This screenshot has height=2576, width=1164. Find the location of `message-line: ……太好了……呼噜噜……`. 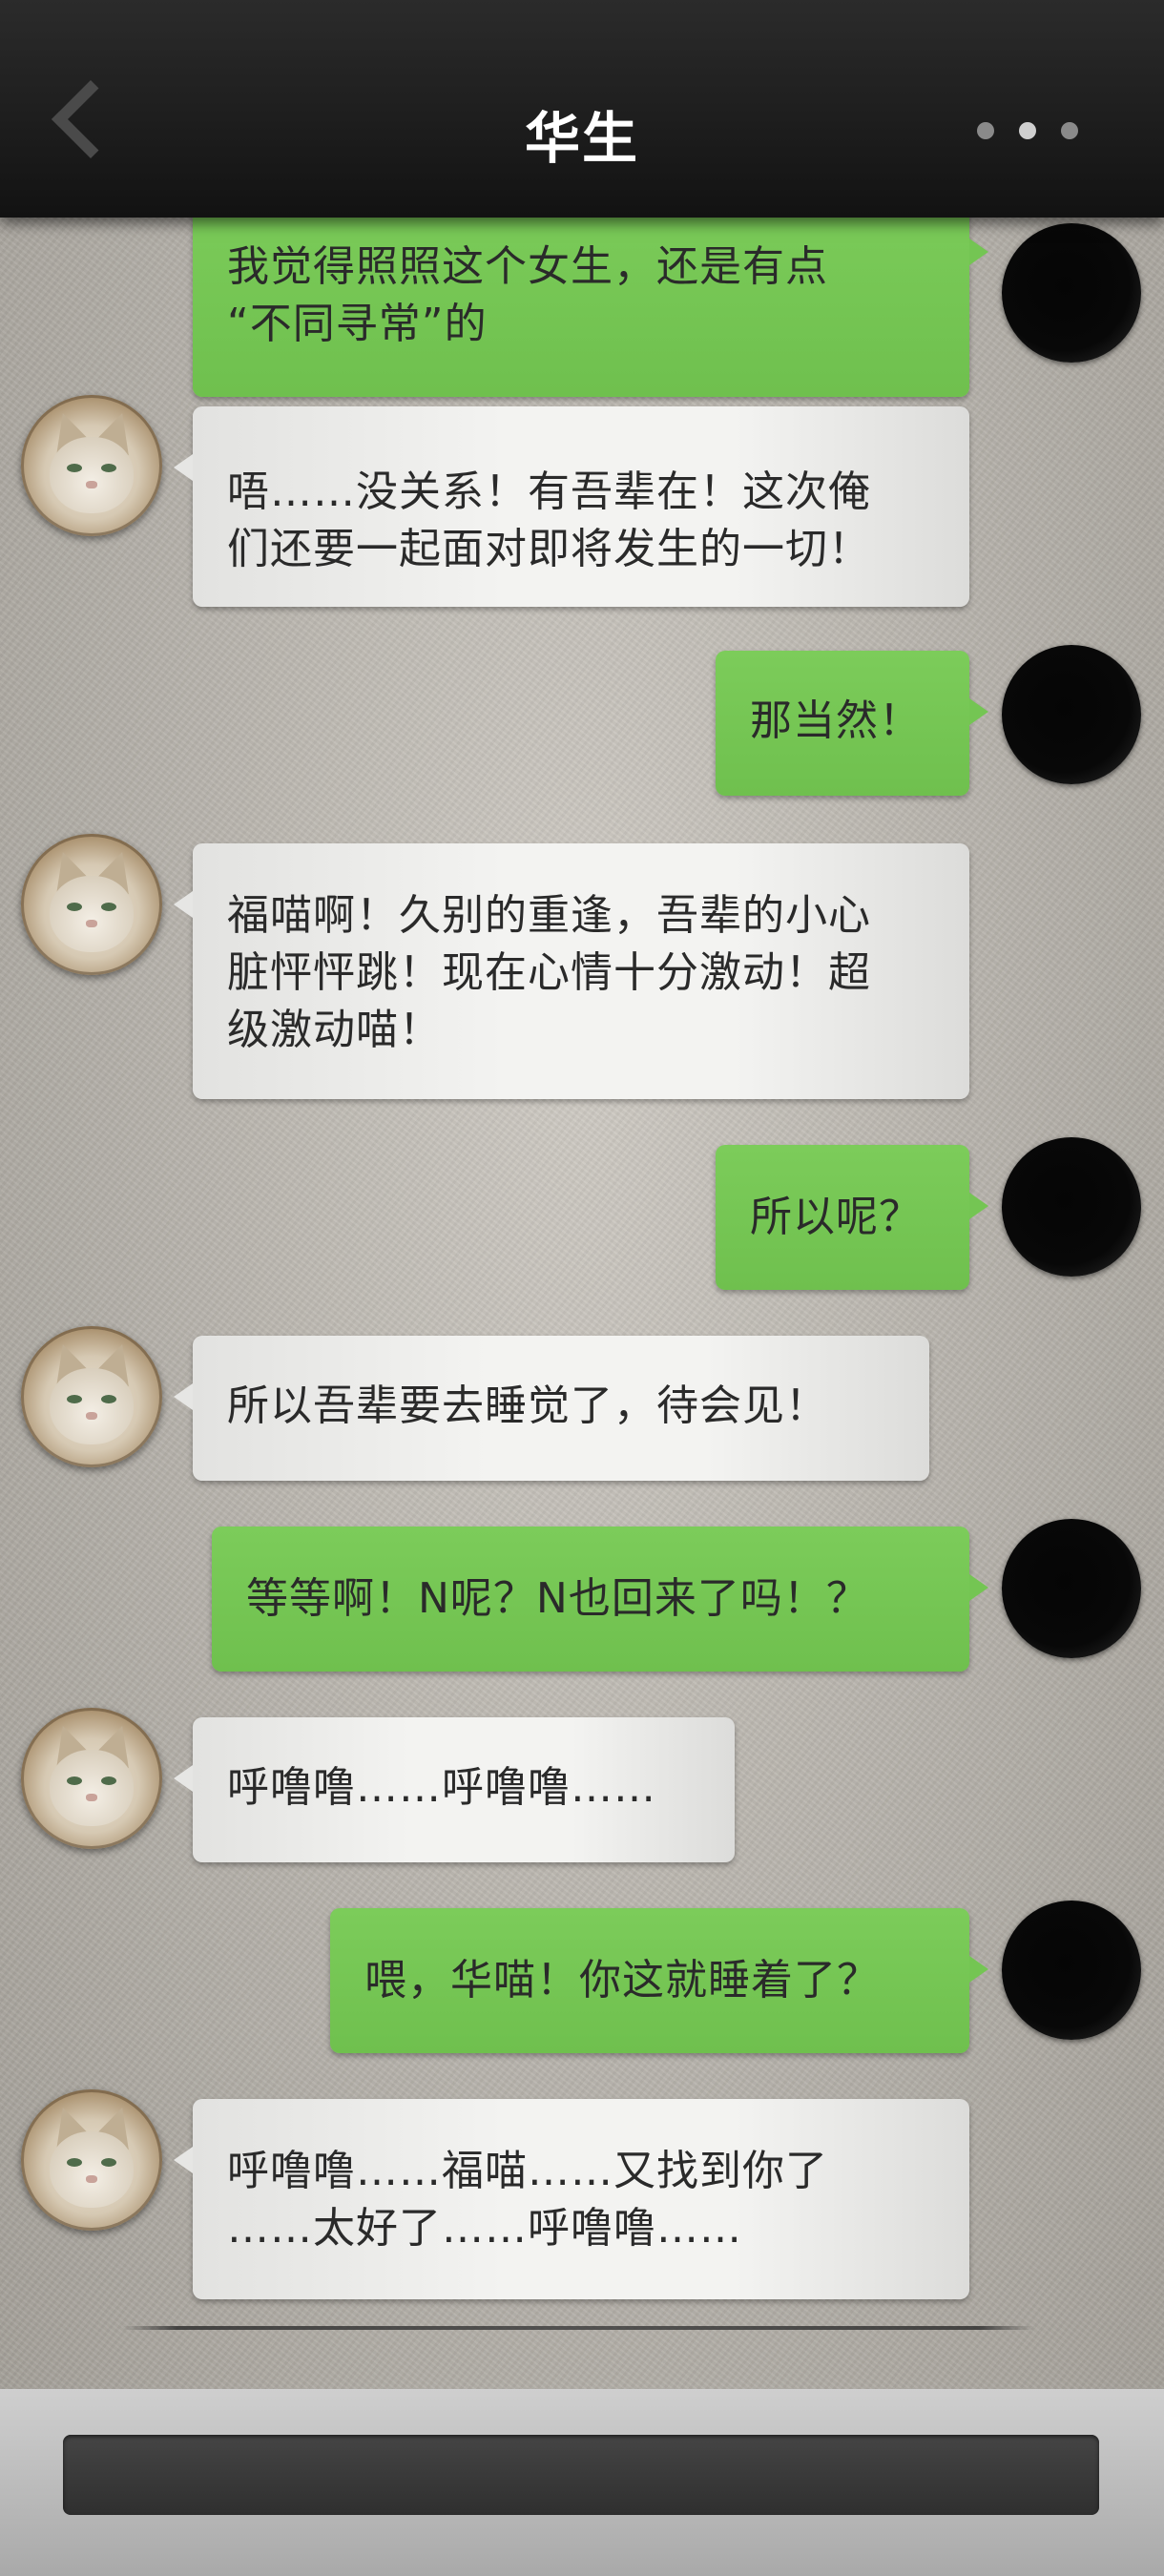

message-line: ……太好了……呼噜噜…… is located at coordinates (485, 2228).